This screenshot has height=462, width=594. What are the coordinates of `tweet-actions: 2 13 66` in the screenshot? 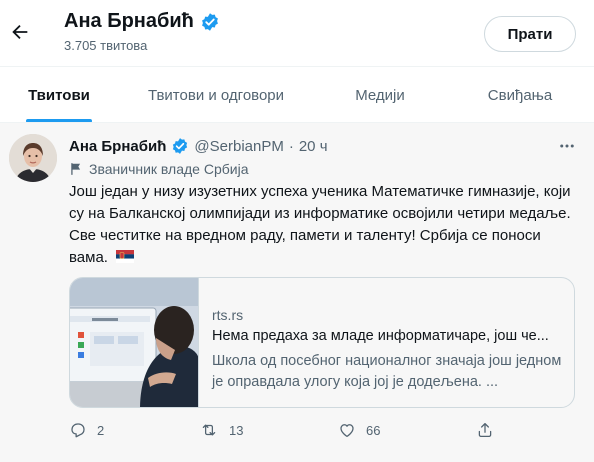 It's located at (297, 432).